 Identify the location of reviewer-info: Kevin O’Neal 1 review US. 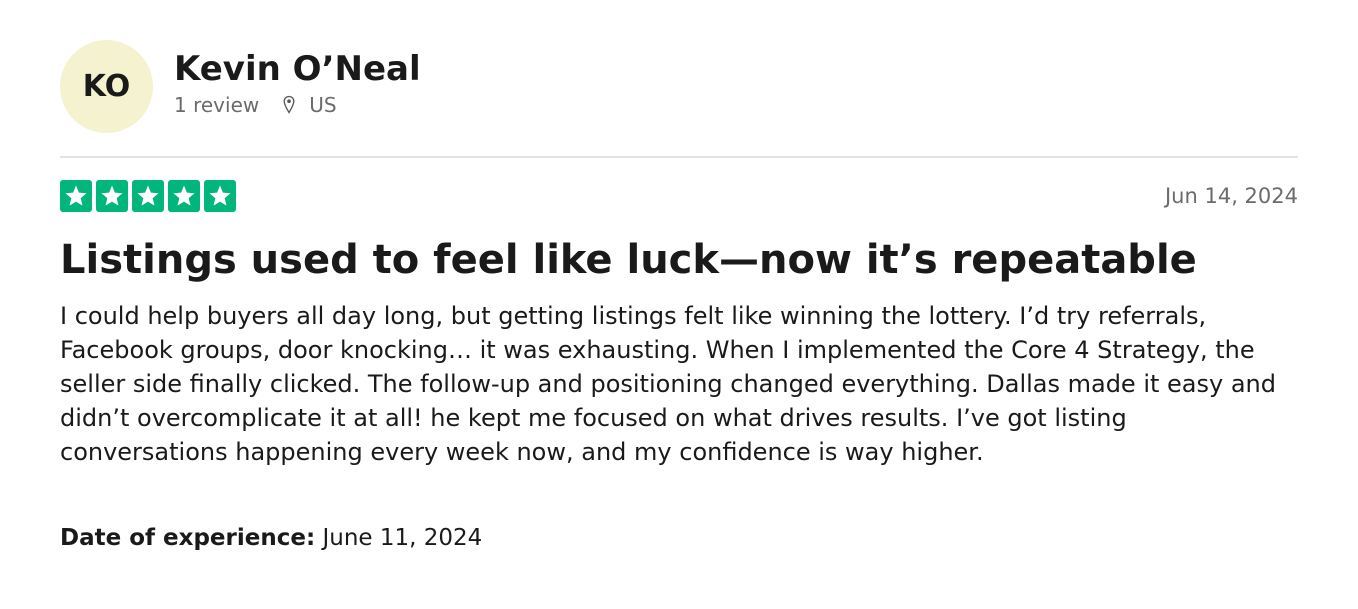
(297, 83).